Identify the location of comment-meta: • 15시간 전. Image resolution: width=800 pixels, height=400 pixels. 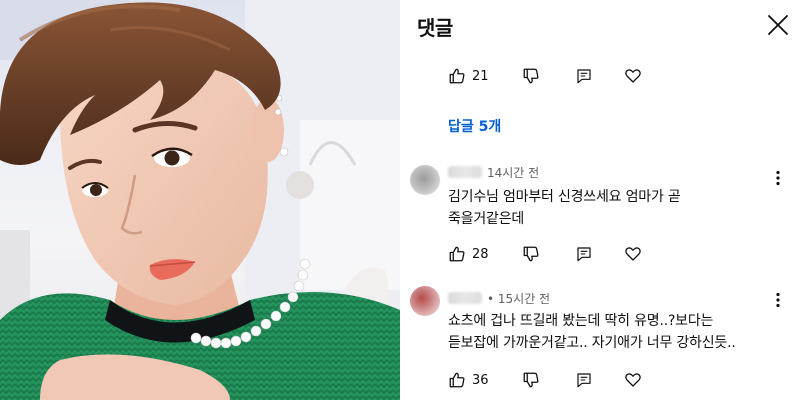
(499, 298).